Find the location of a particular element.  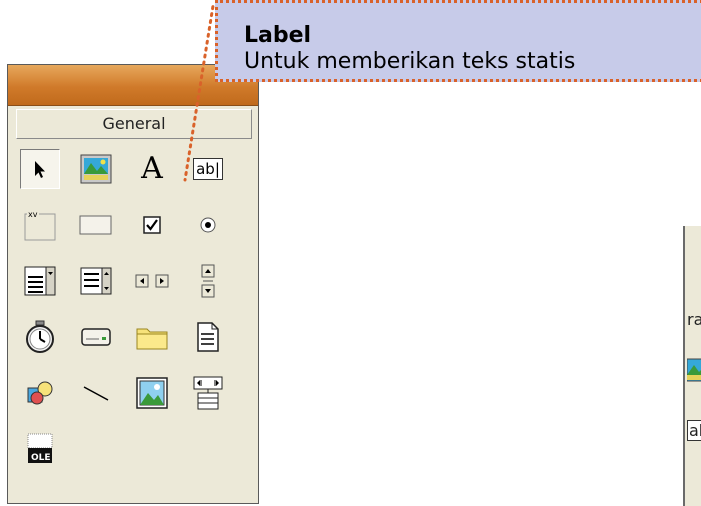

partial-picturebox-icon is located at coordinates (694, 370).